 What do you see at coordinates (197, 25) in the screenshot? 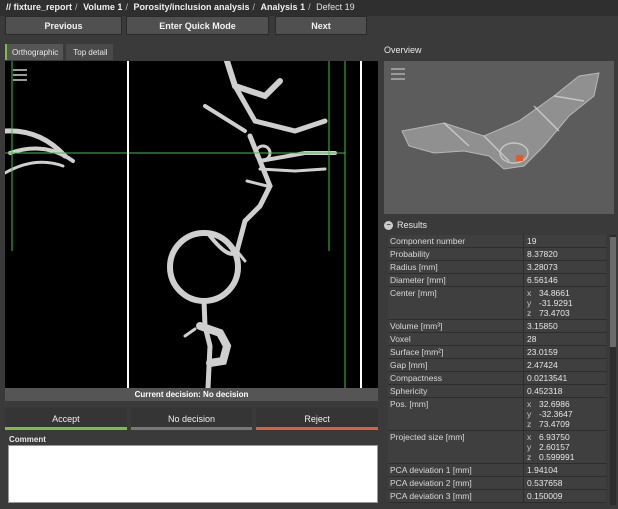
I see `quick-mode-button: Enter Quick Mode` at bounding box center [197, 25].